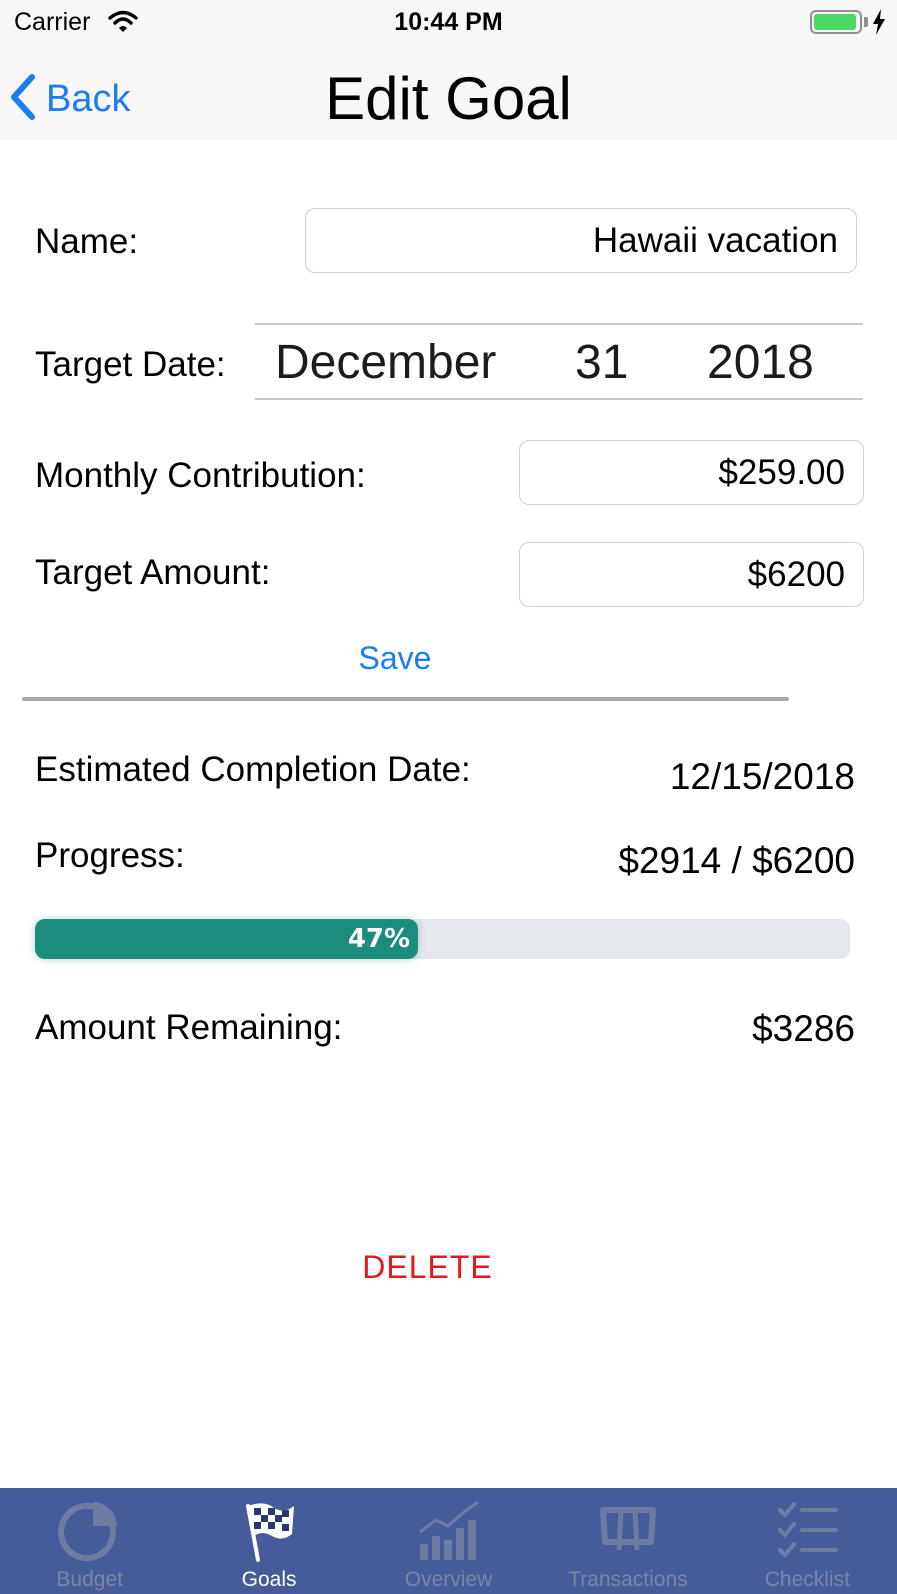  Describe the element at coordinates (796, 574) in the screenshot. I see `target-amount-value: $6200` at that location.